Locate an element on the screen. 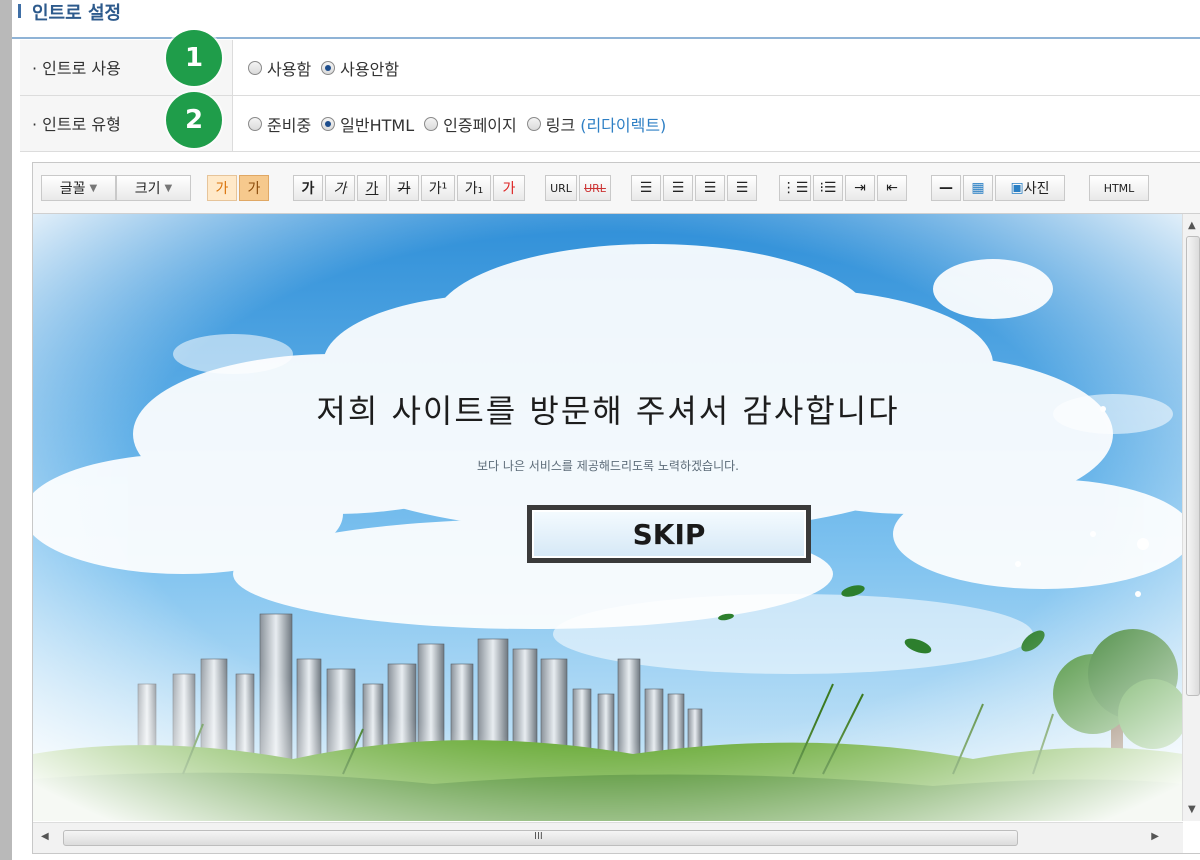  ordered-list-button: ⋮☰ is located at coordinates (795, 188).